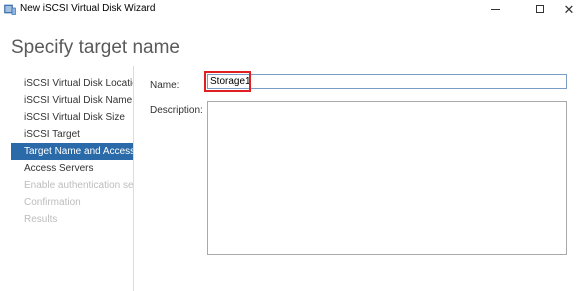  Describe the element at coordinates (72, 100) in the screenshot. I see `nav-item-virtual-disk-name: iSCSI Virtual Disk Name` at that location.